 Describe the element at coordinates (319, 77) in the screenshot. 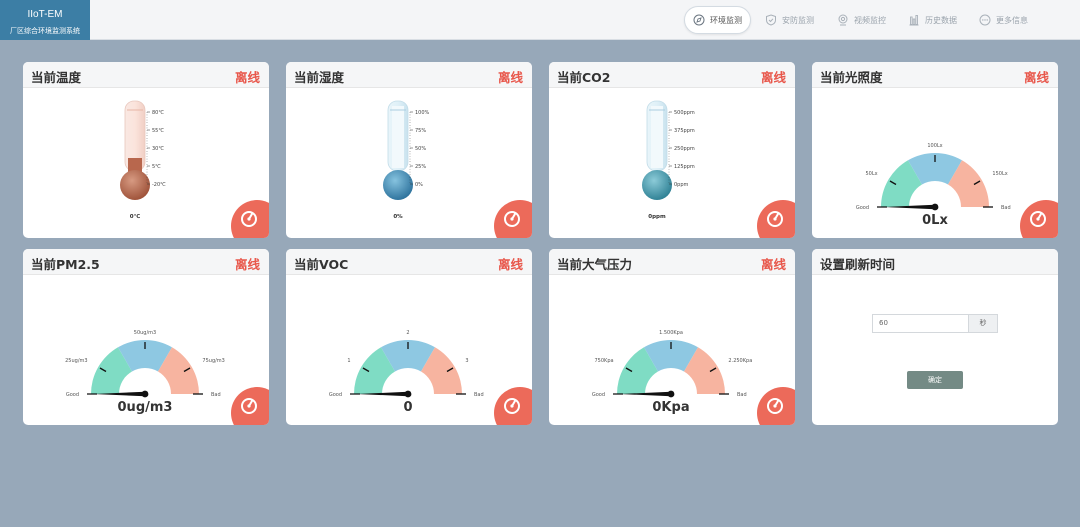

I see `card-title: 当前湿度` at that location.